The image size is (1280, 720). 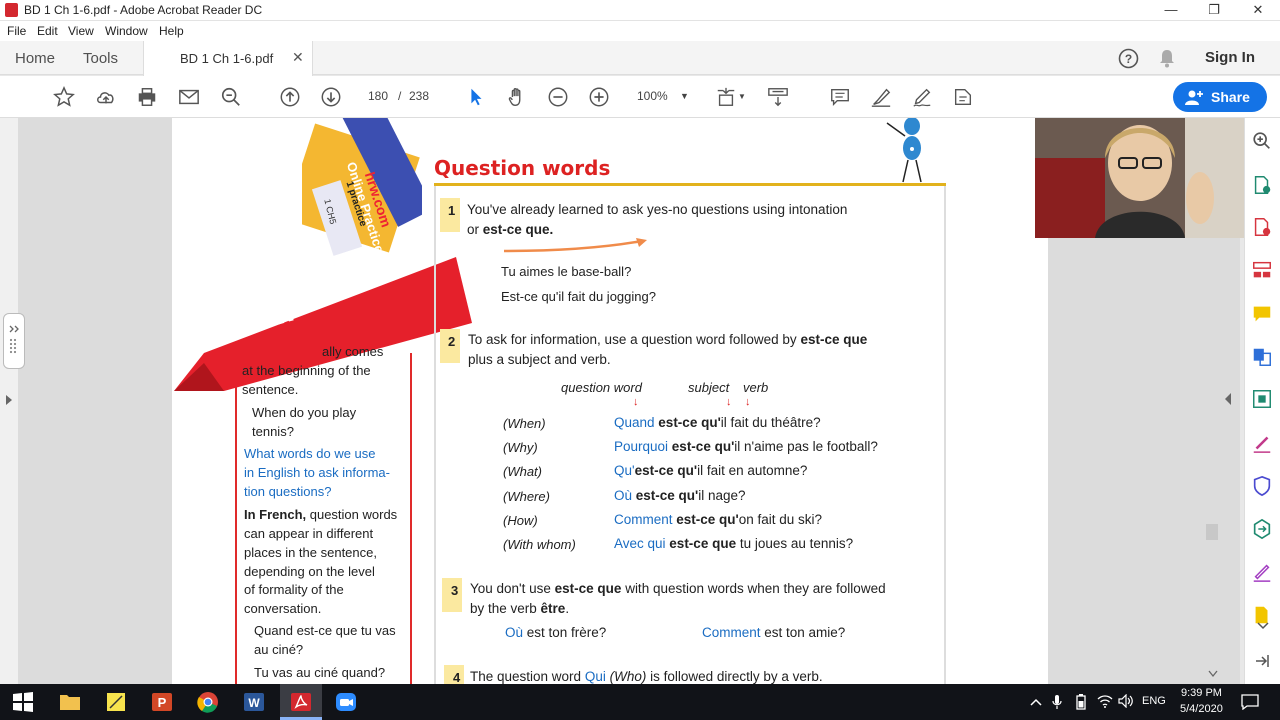 I want to click on tray-show-hidden-icon, so click(x=1036, y=702).